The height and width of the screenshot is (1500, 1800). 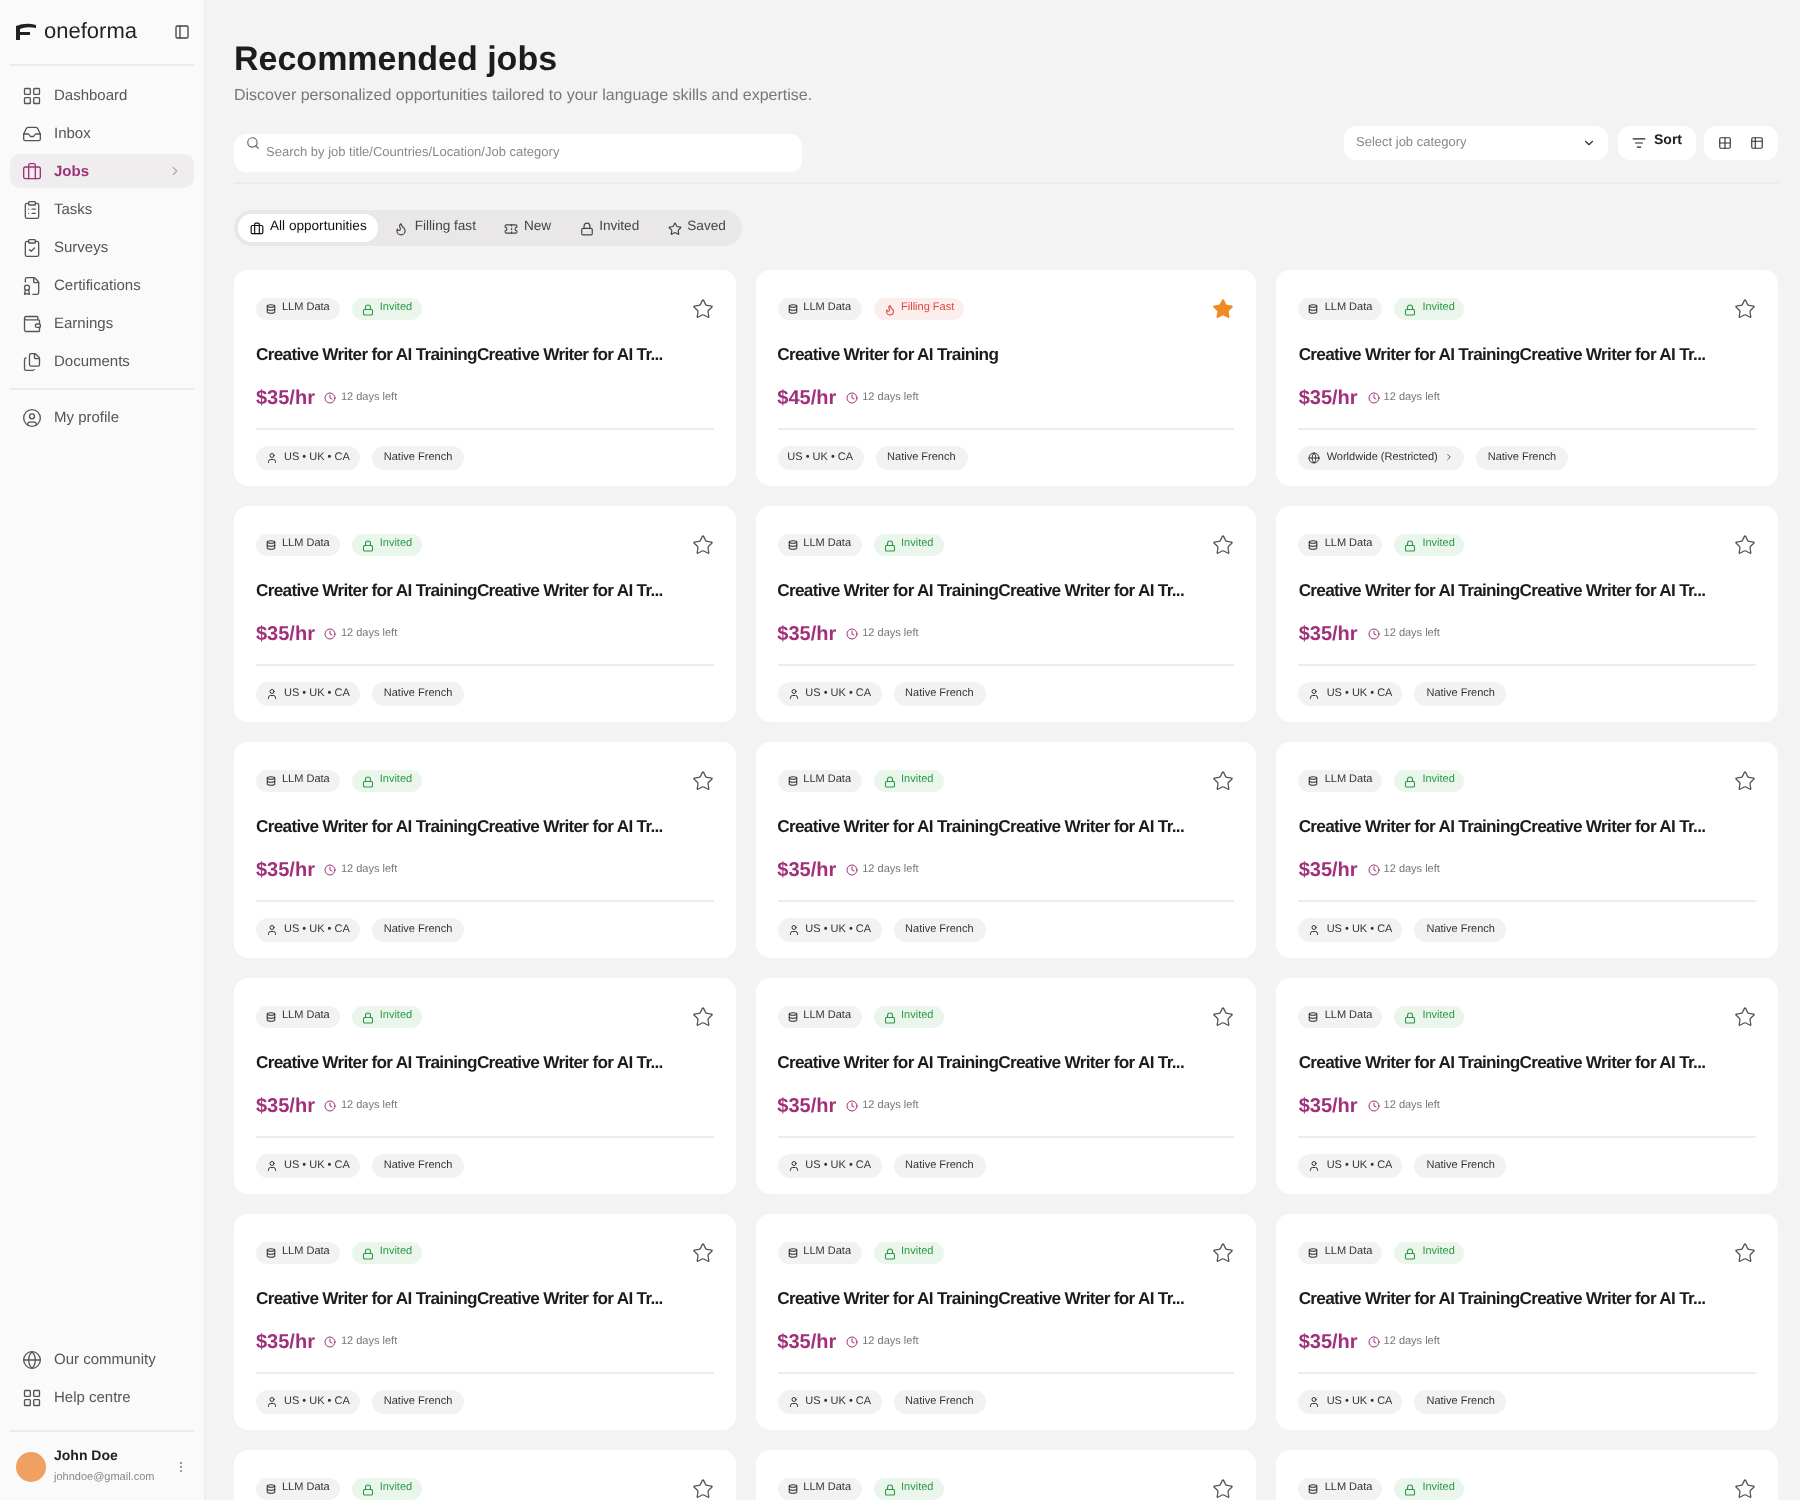 I want to click on clipboard-icon, so click(x=32, y=209).